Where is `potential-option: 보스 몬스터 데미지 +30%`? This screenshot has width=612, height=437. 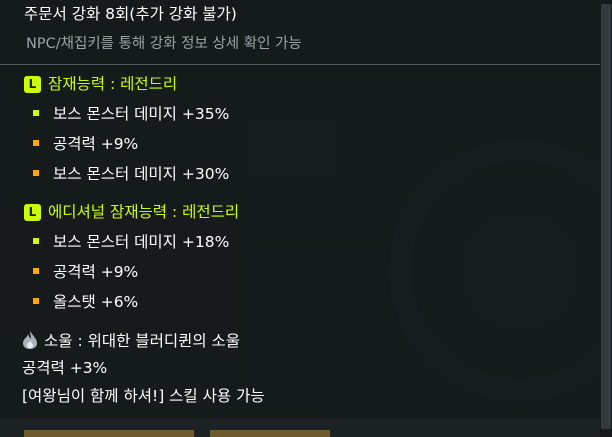
potential-option: 보스 몬스터 데미지 +30% is located at coordinates (131, 174).